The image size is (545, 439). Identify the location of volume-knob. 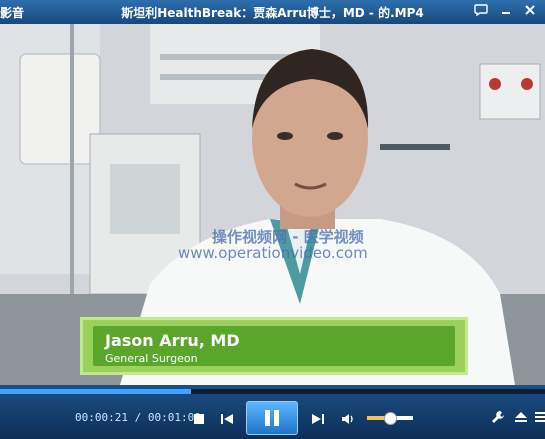
(390, 418).